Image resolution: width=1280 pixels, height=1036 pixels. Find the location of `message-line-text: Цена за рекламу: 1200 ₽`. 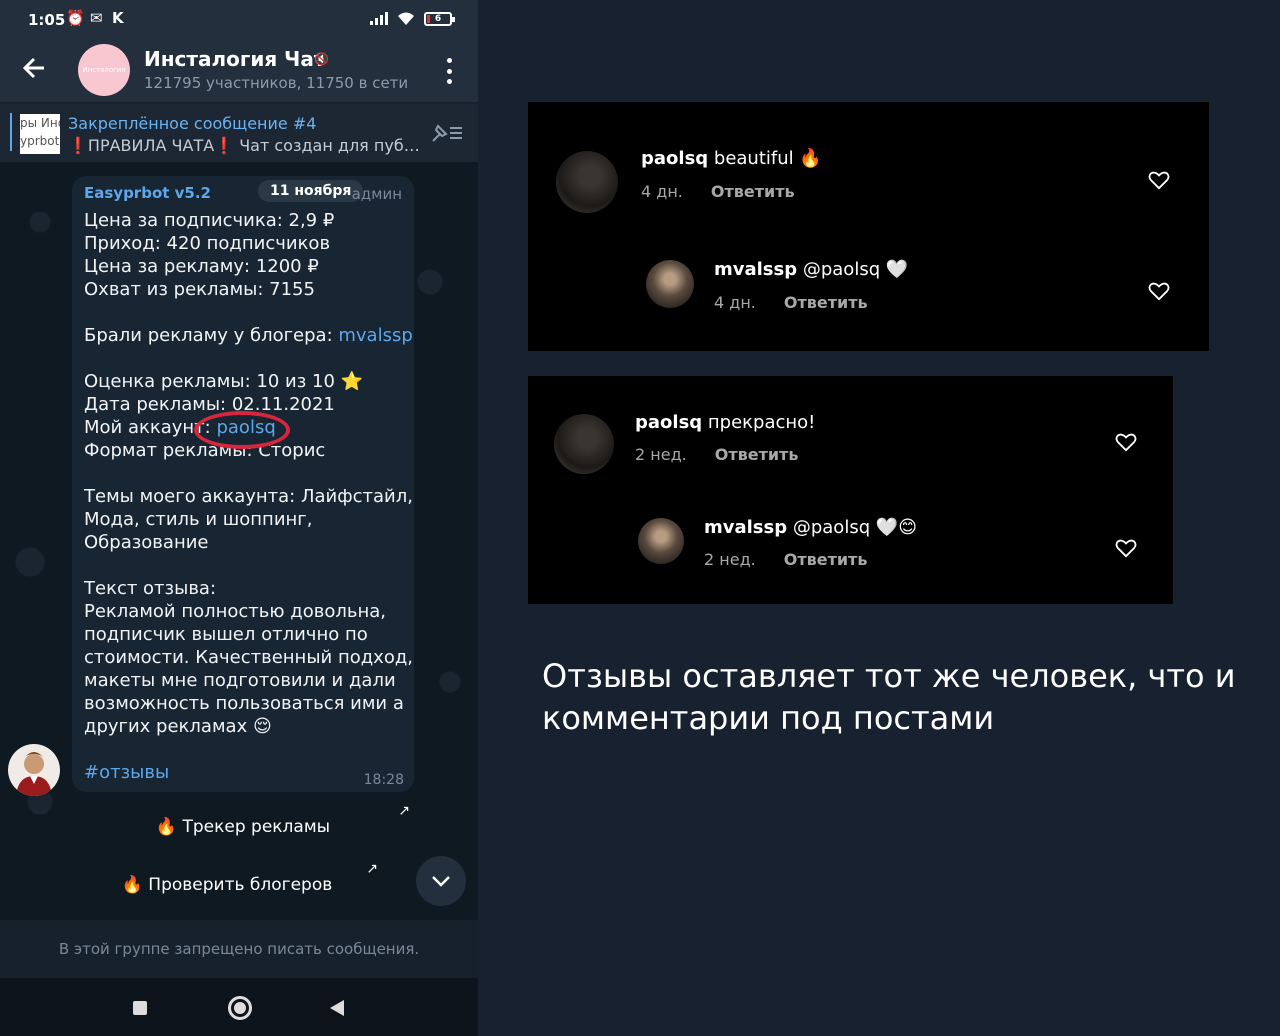

message-line-text: Цена за рекламу: 1200 ₽ is located at coordinates (201, 266).